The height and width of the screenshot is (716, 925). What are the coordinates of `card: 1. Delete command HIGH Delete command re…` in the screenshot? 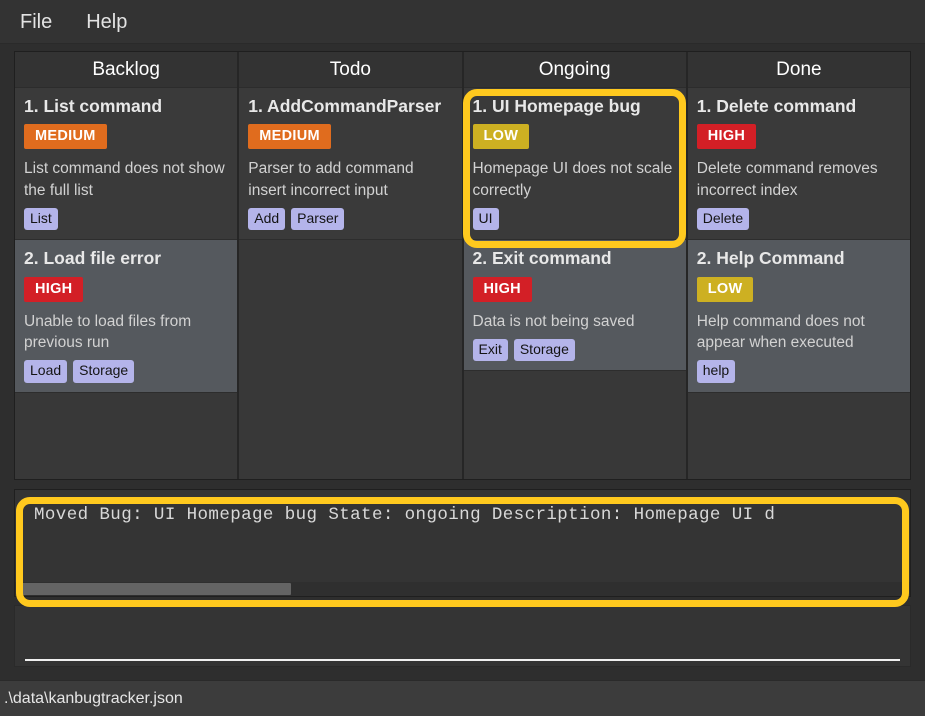 It's located at (798, 164).